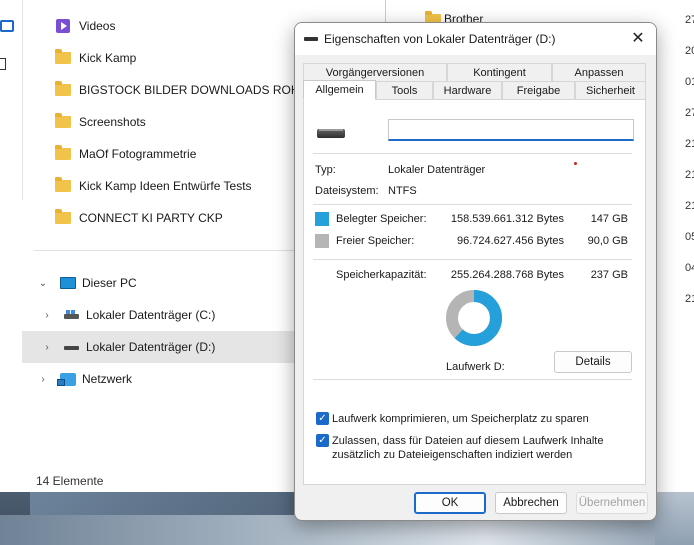 This screenshot has width=694, height=545. I want to click on folder-label: MaOf Fotogrammetrie, so click(138, 154).